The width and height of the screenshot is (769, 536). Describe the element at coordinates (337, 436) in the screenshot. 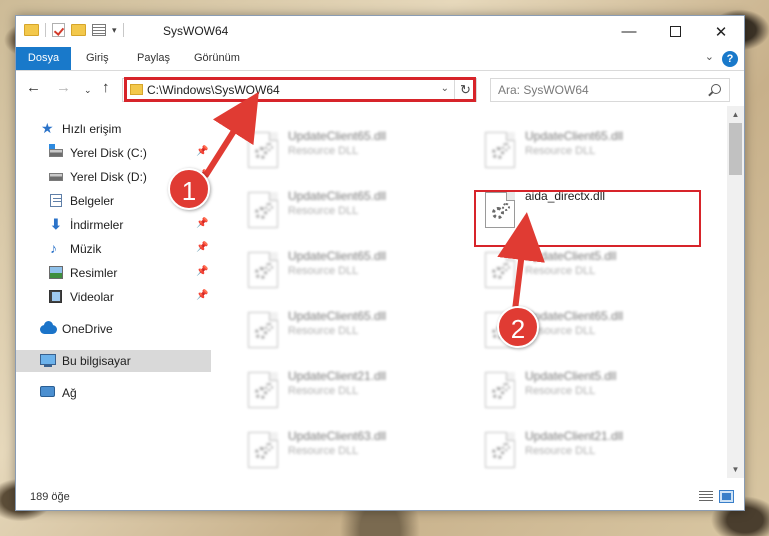

I see `file-name: UpdateClient63.dll` at that location.